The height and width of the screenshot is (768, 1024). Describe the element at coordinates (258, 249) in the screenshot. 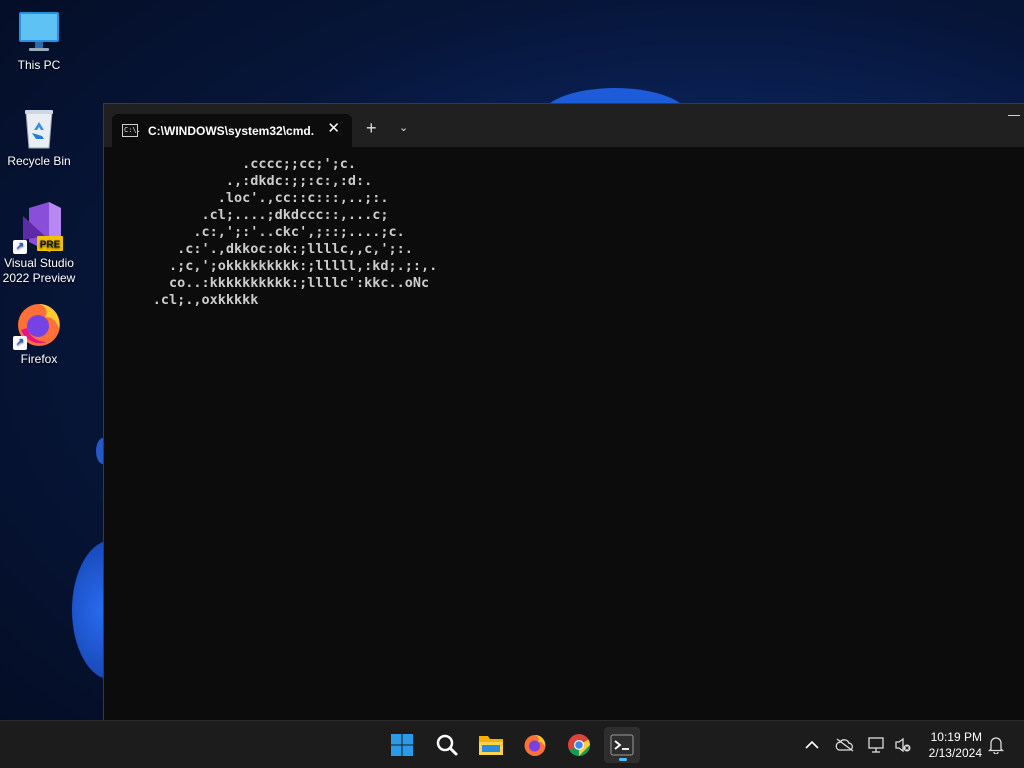

I see `console-line: .c:'.,dkkoc:ok:;llllc,,c,';:.` at that location.